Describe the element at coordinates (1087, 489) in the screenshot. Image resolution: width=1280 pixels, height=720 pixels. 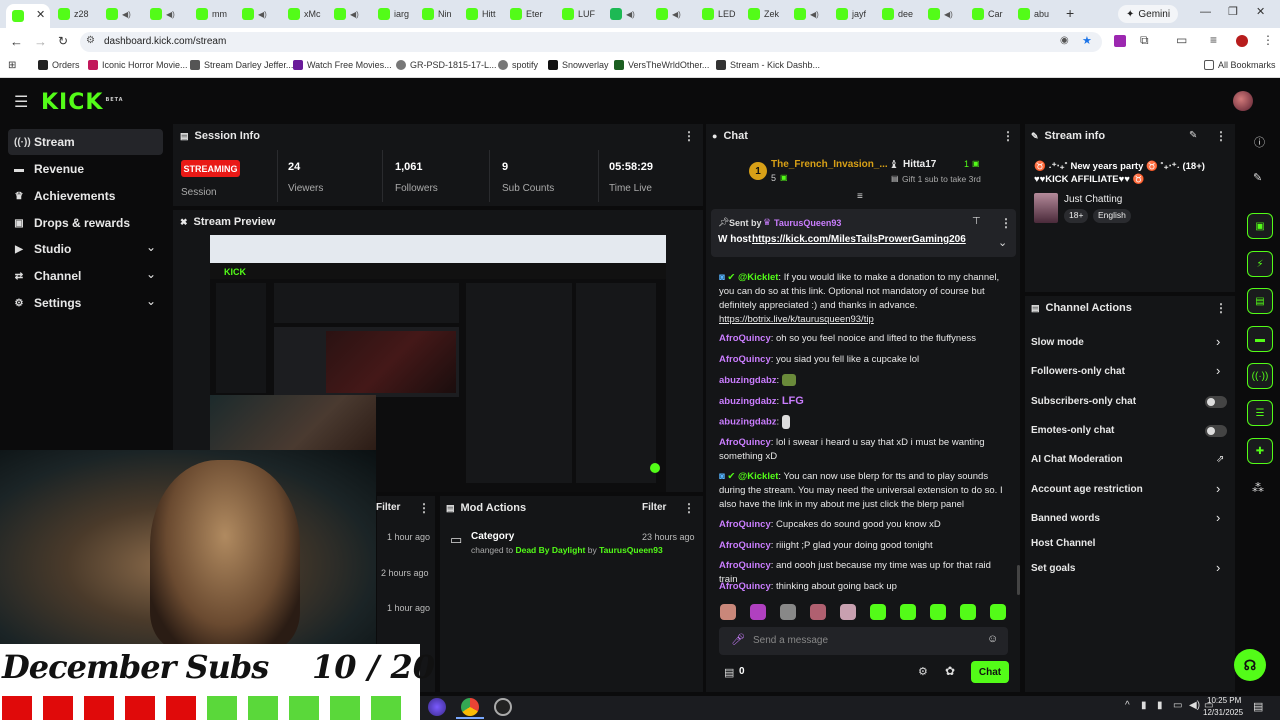
I see `action-account-age: Account age restriction` at that location.